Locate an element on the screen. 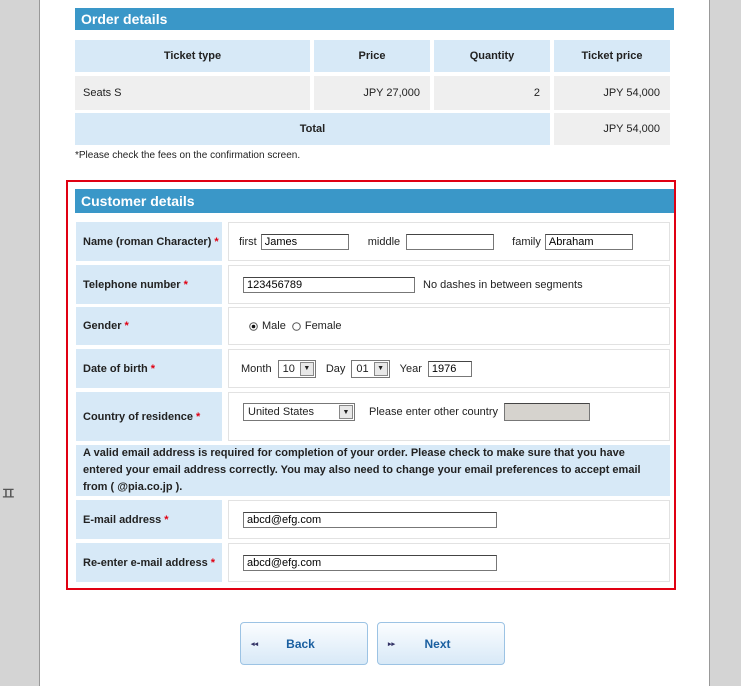 Image resolution: width=741 pixels, height=686 pixels. radio-unchecked-icon is located at coordinates (296, 326).